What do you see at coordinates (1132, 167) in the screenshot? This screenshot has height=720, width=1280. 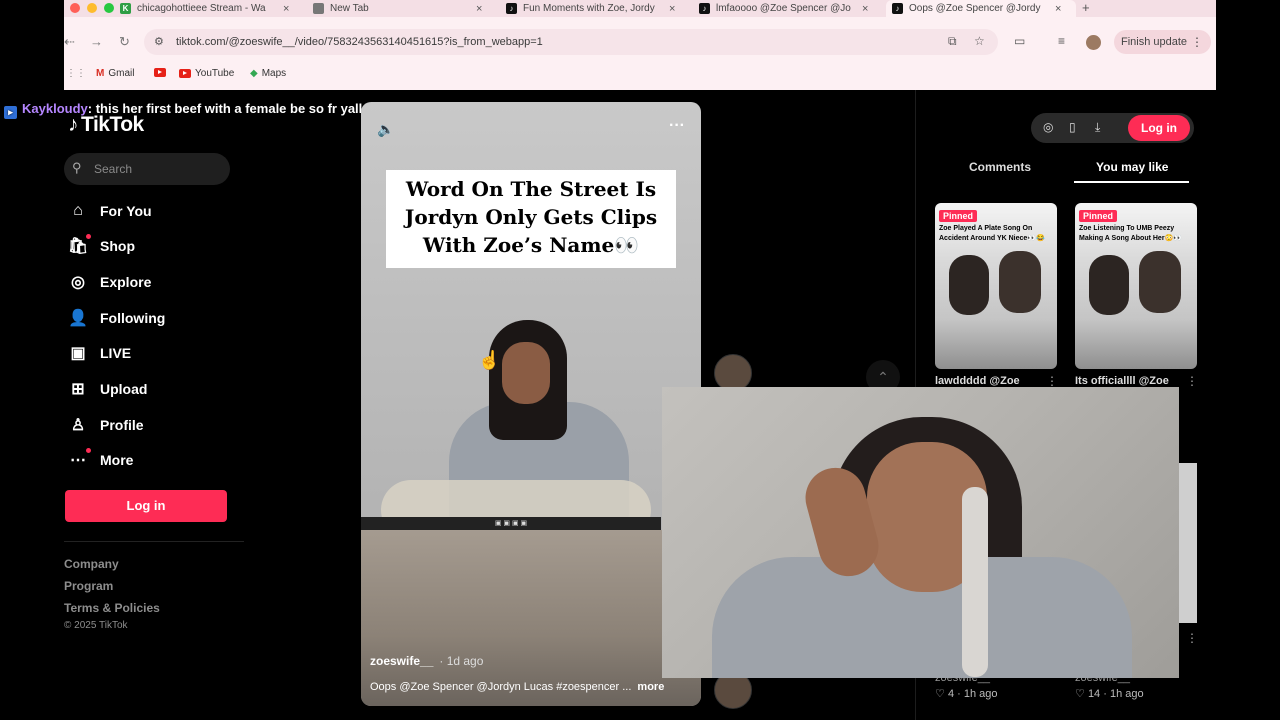 I see `tab-you-may-like: You may like` at bounding box center [1132, 167].